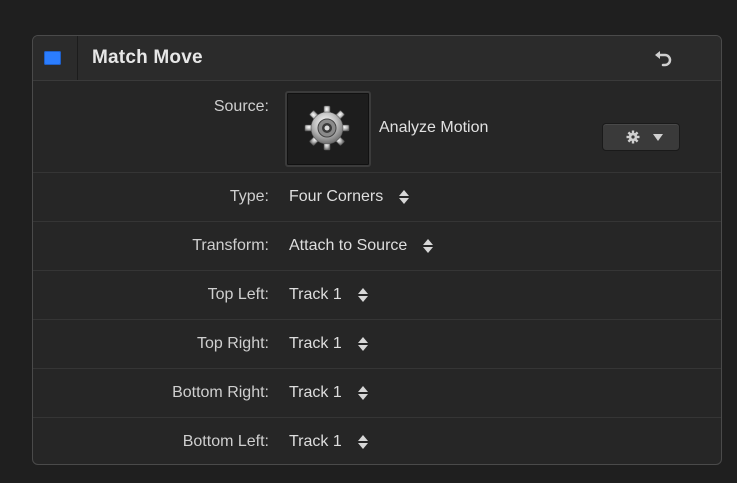  What do you see at coordinates (641, 137) in the screenshot?
I see `action-menu-button` at bounding box center [641, 137].